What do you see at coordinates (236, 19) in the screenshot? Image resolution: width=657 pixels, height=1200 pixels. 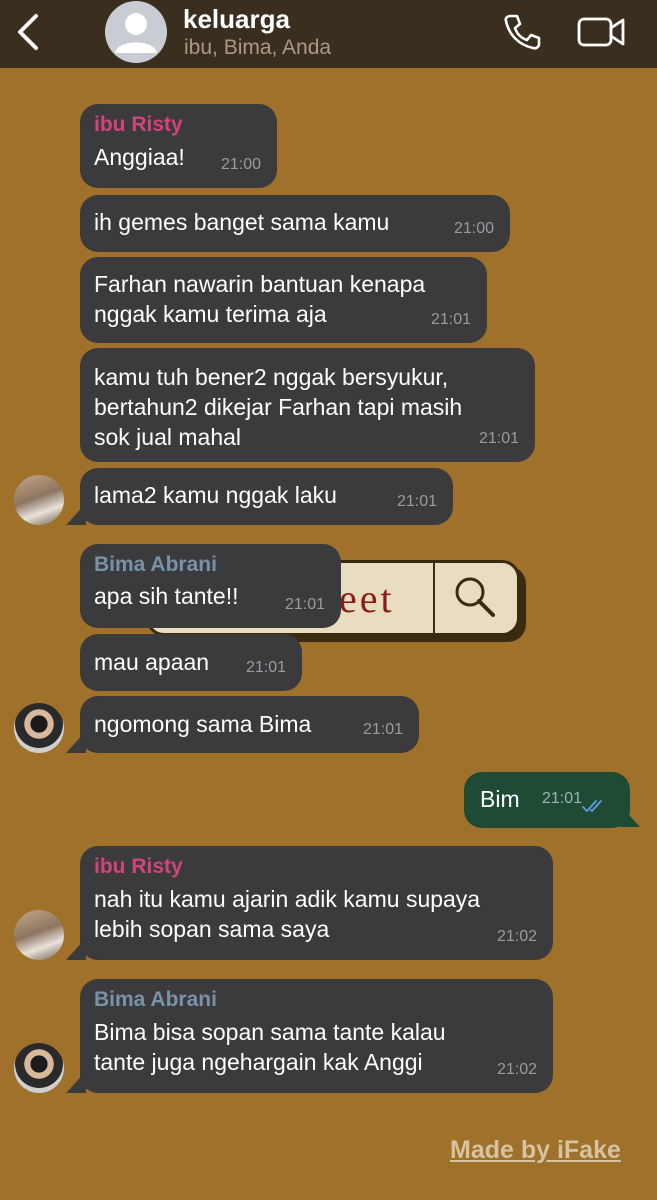 I see `chat-title: keluarga` at bounding box center [236, 19].